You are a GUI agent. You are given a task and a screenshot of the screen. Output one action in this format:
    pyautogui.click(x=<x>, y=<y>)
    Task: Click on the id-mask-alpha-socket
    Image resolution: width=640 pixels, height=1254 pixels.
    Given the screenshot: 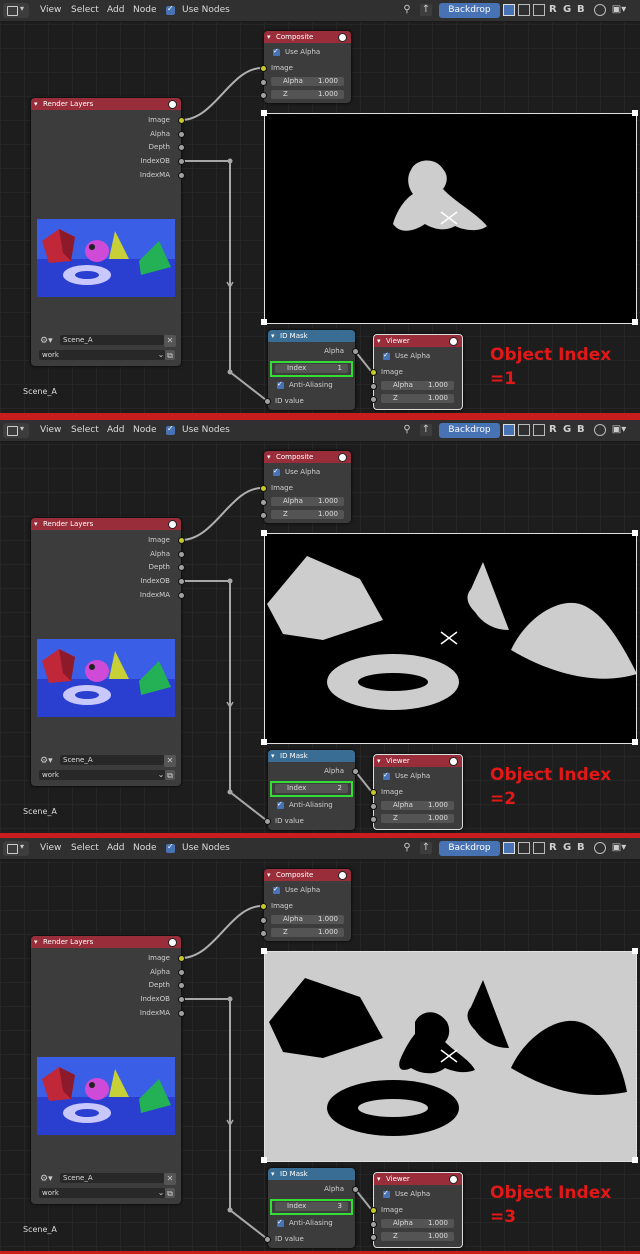 What is the action you would take?
    pyautogui.click(x=355, y=1189)
    